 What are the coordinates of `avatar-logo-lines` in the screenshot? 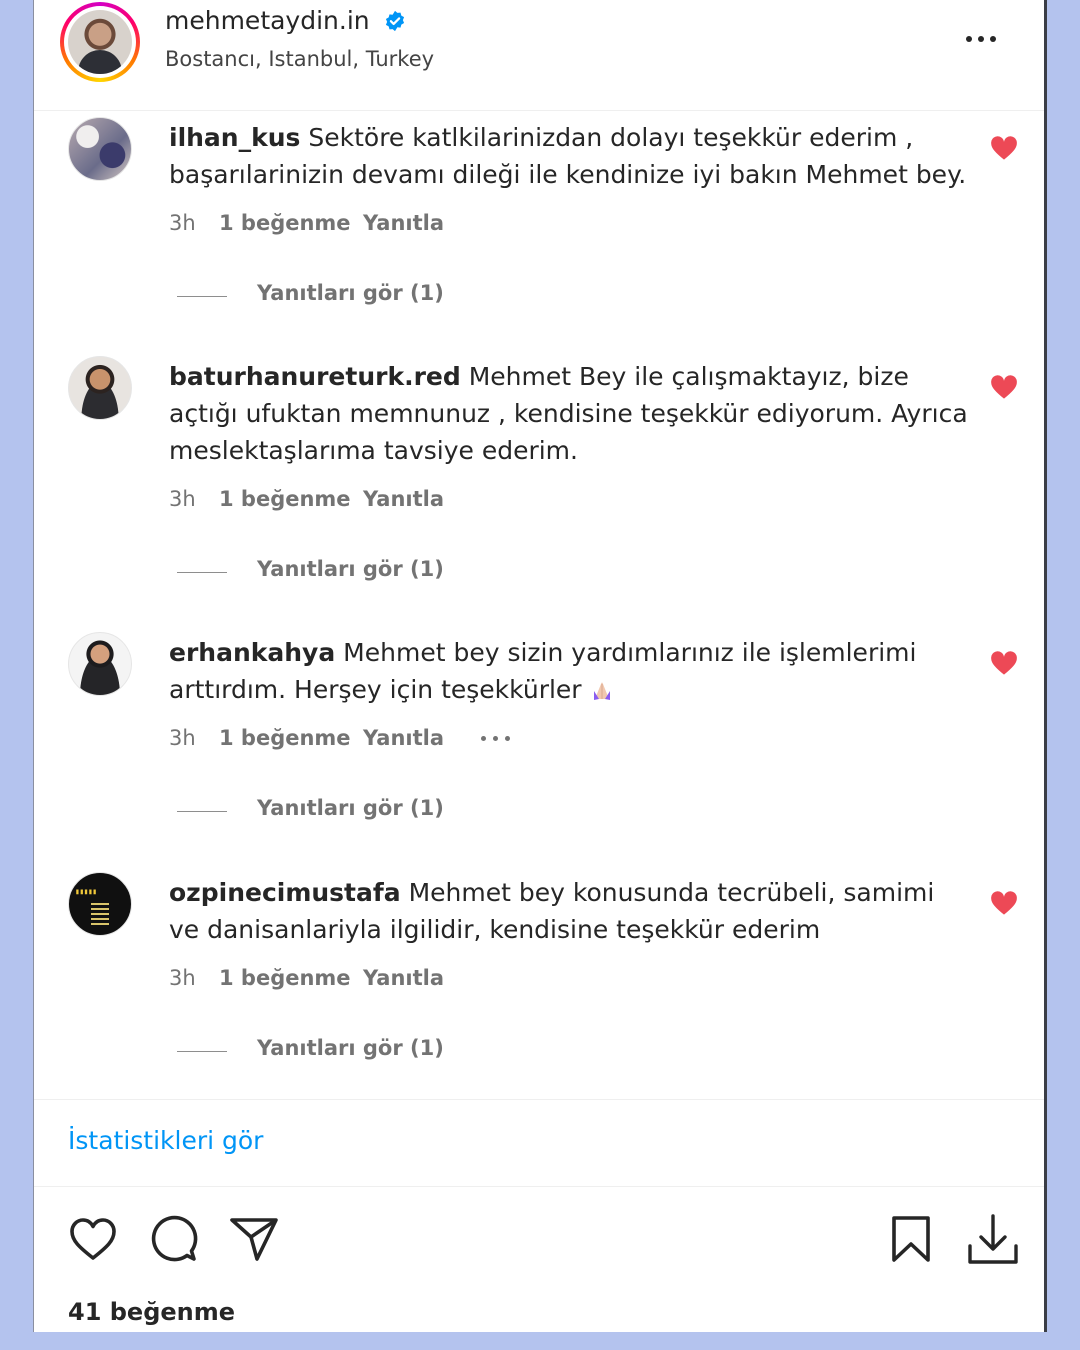 It's located at (100, 914).